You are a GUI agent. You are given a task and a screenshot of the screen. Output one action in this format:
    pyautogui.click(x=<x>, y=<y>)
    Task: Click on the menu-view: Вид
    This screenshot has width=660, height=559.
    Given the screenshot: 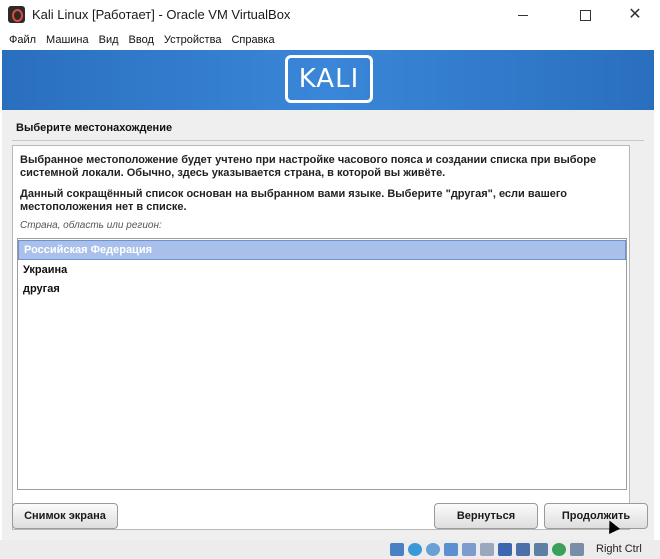 What is the action you would take?
    pyautogui.click(x=109, y=40)
    